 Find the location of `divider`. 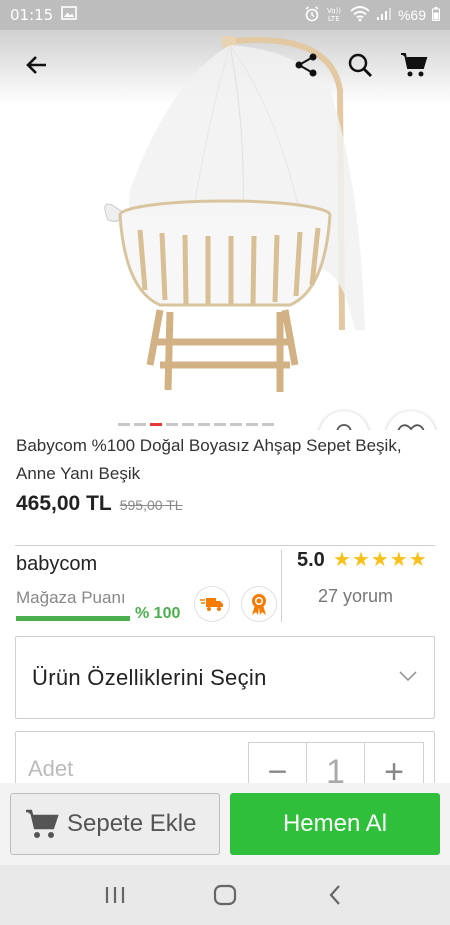

divider is located at coordinates (225, 545).